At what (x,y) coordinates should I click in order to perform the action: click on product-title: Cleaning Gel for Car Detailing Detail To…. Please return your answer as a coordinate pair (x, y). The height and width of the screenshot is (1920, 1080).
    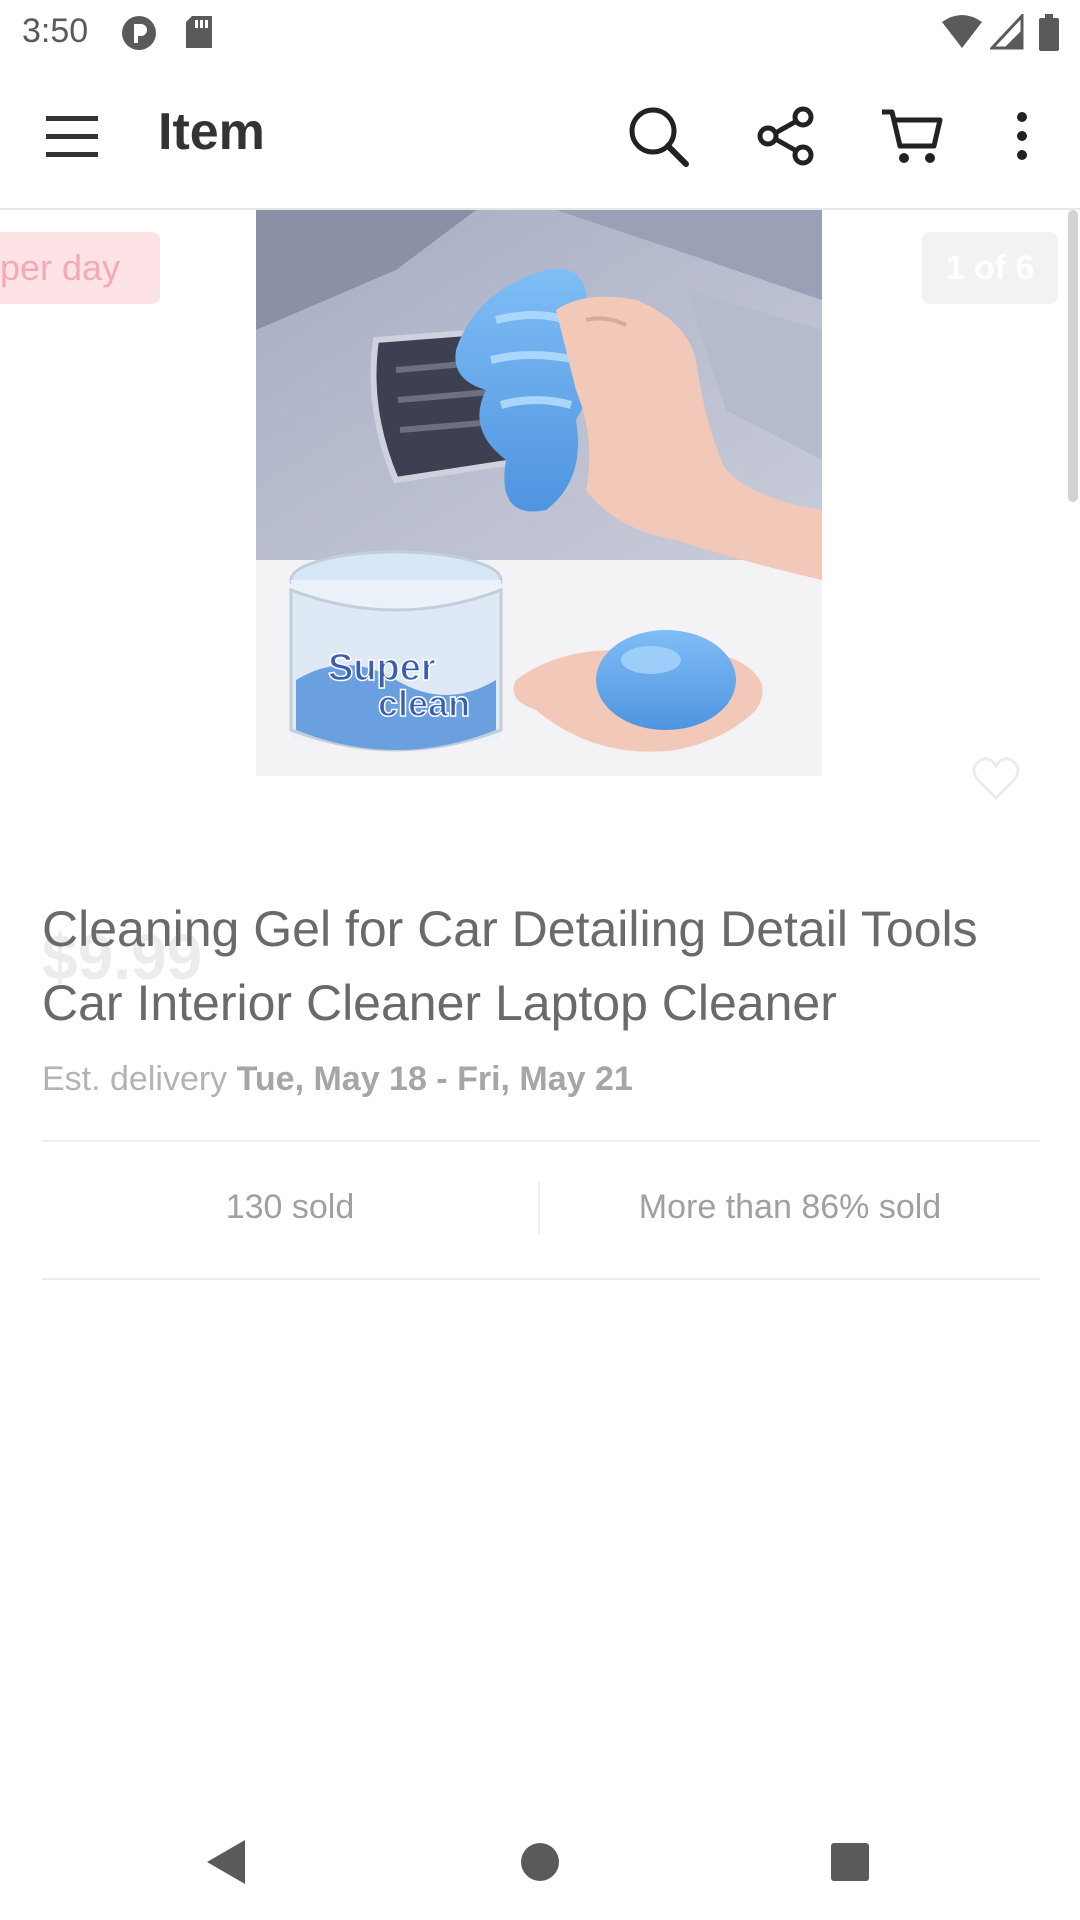
    Looking at the image, I should click on (510, 966).